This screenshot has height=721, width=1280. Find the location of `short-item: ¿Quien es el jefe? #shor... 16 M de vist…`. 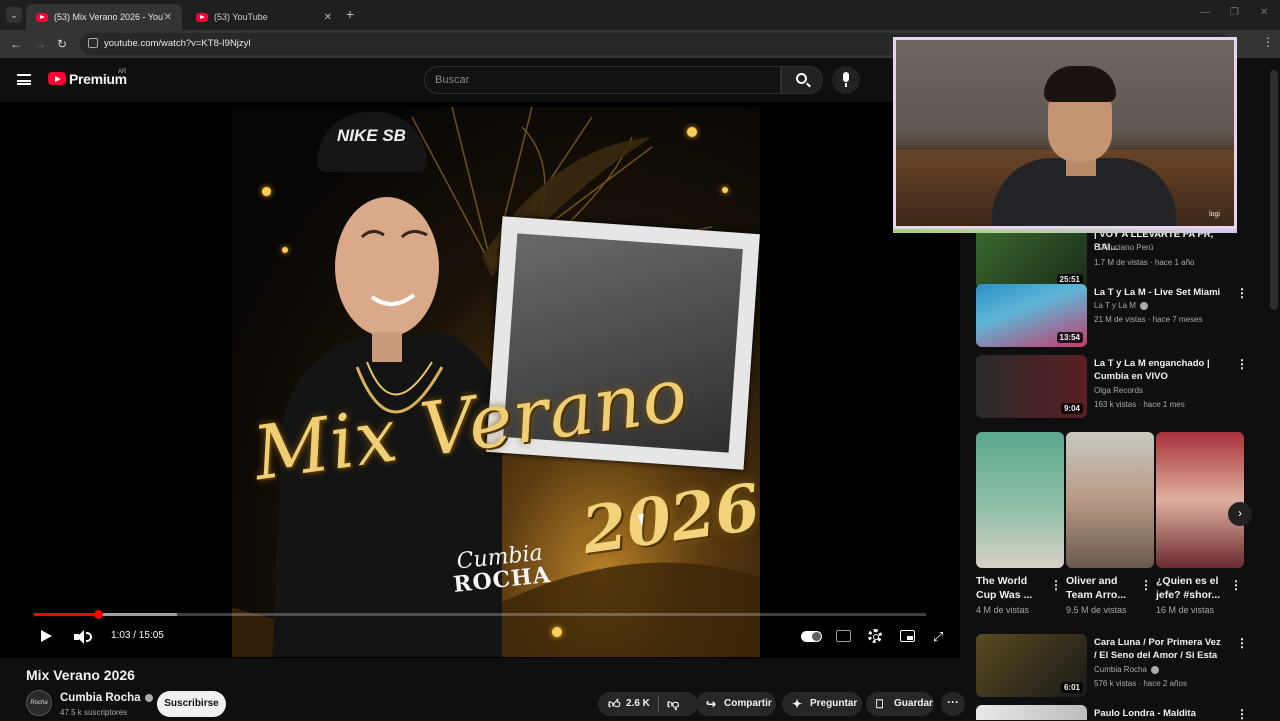

short-item: ¿Quien es el jefe? #shor... 16 M de vist… is located at coordinates (1200, 523).